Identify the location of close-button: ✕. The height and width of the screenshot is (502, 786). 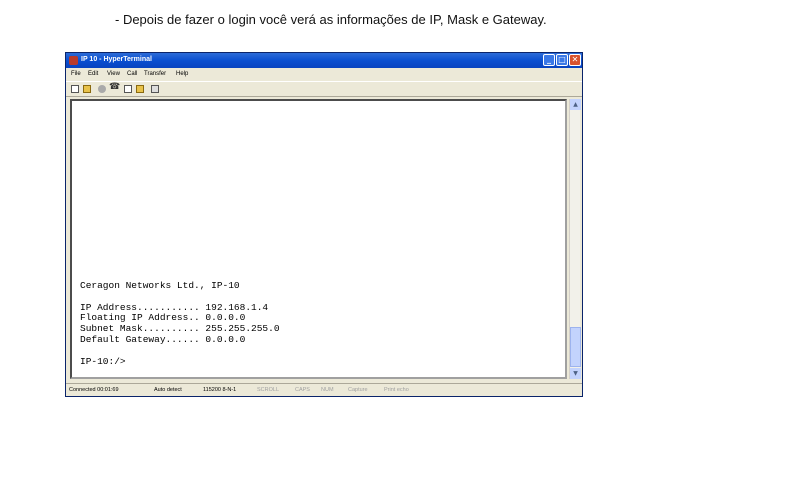
(575, 60).